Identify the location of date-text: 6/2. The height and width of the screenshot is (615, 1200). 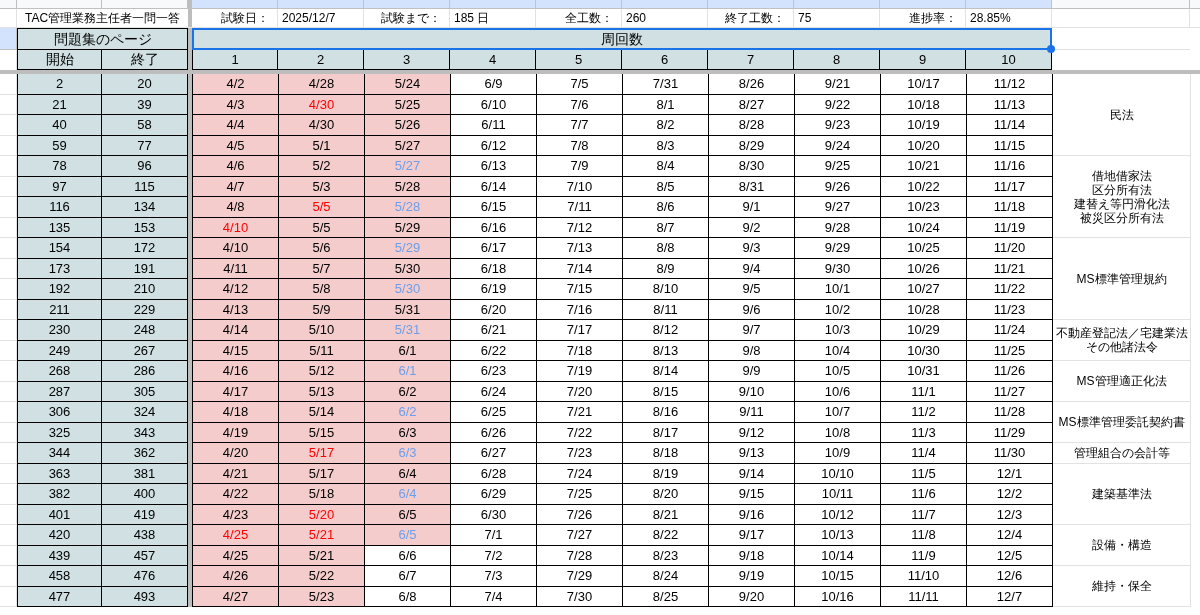
(407, 391).